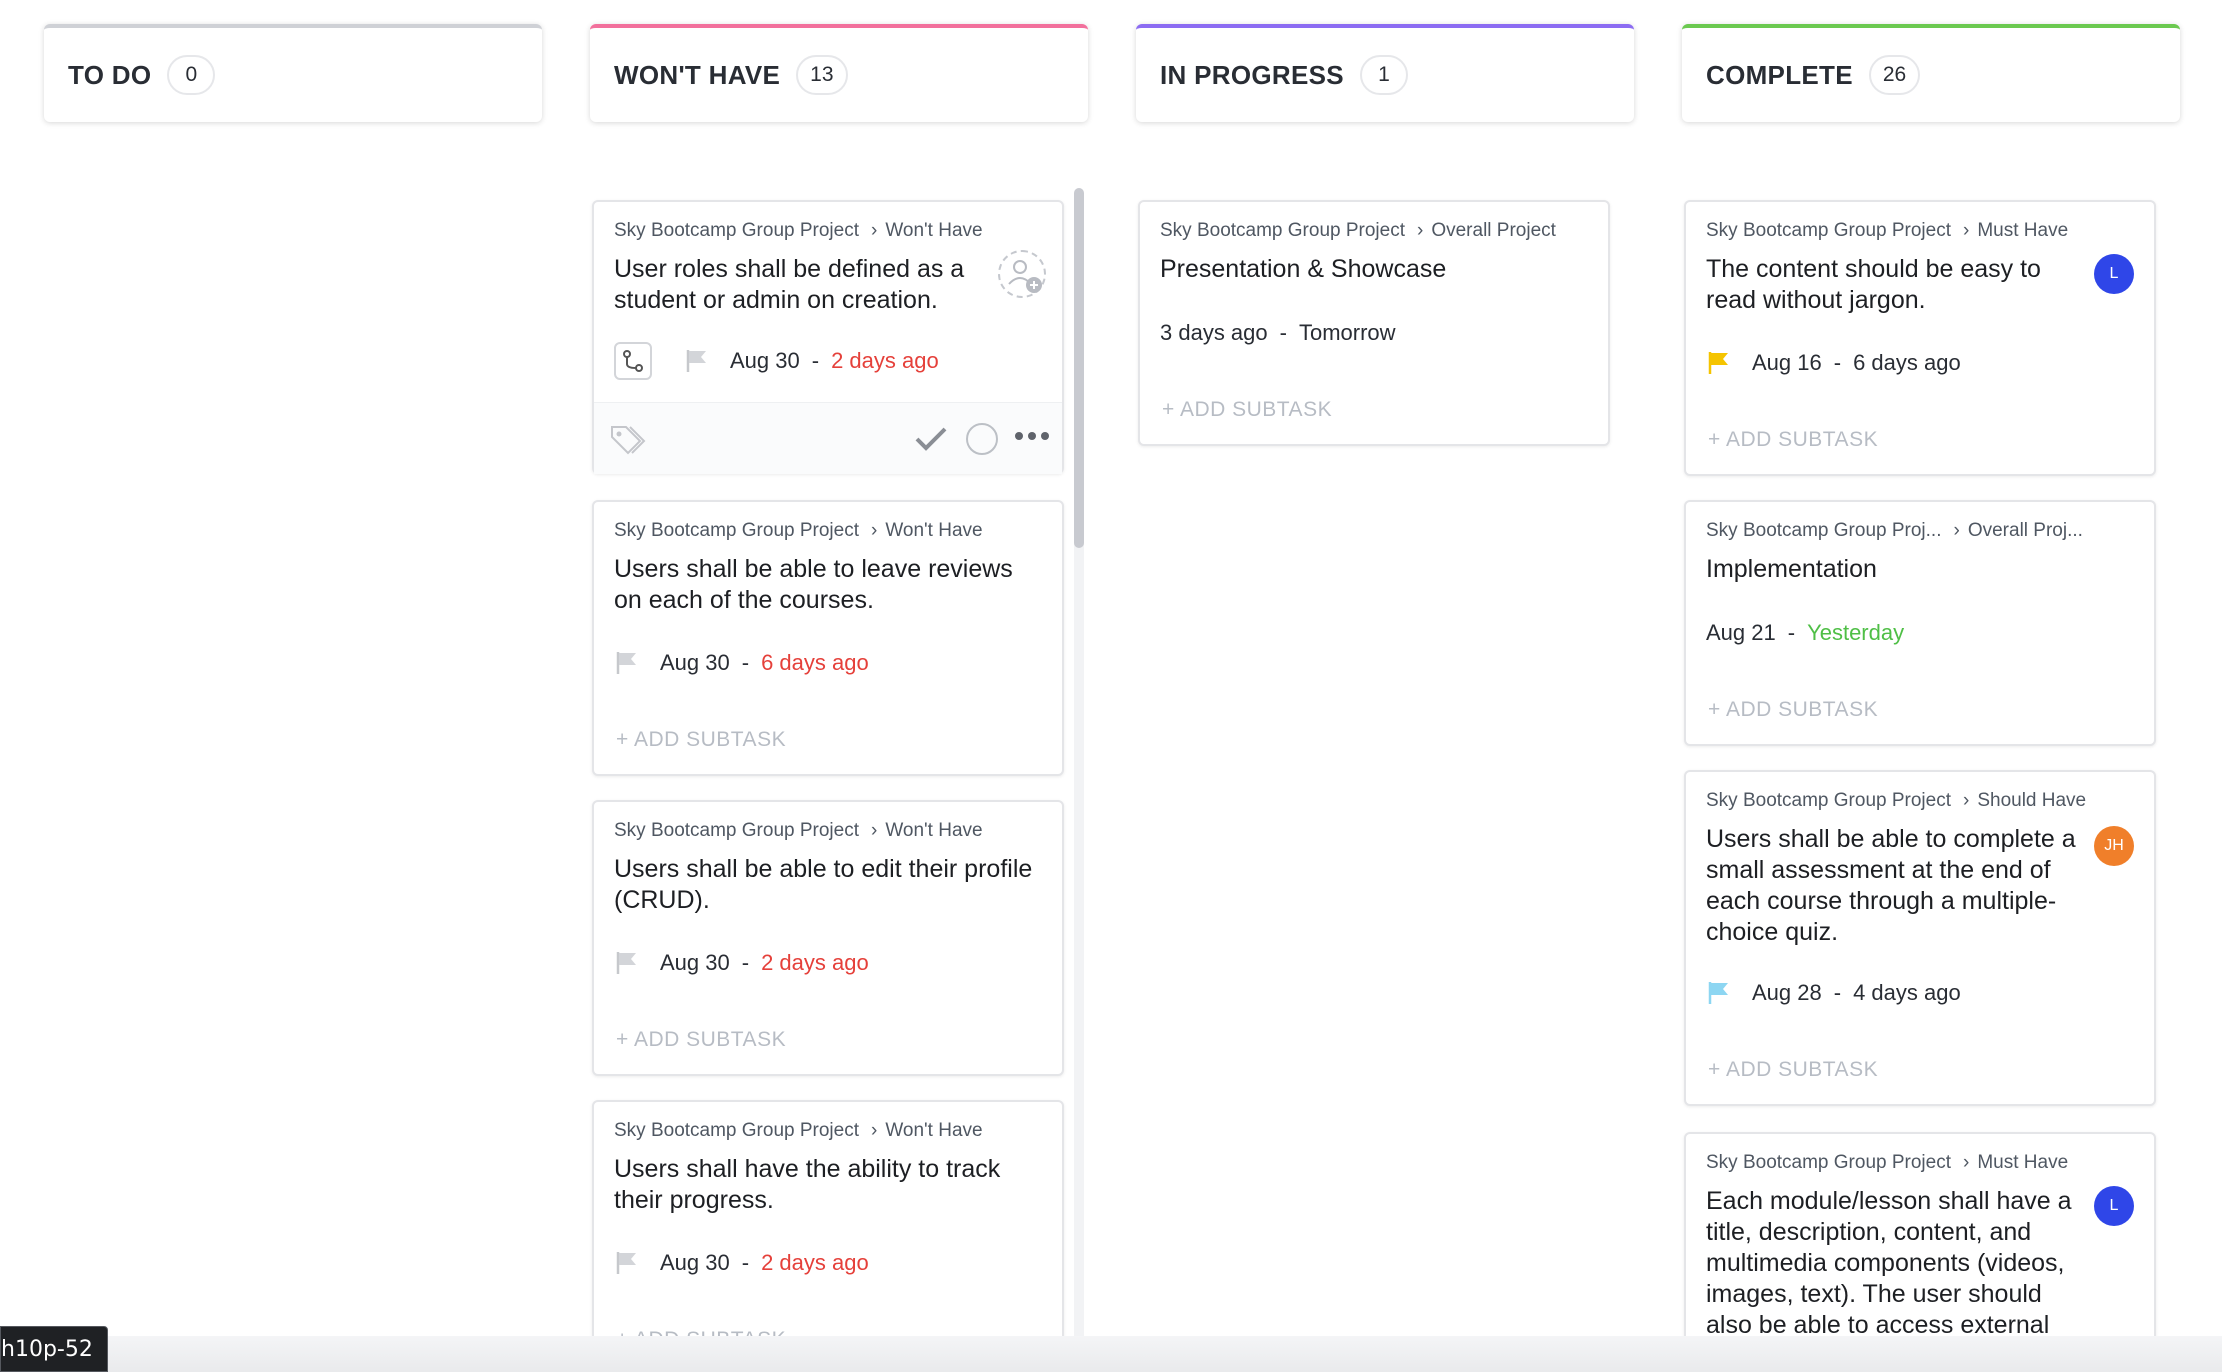  I want to click on column-title: COMPLETE, so click(1779, 74).